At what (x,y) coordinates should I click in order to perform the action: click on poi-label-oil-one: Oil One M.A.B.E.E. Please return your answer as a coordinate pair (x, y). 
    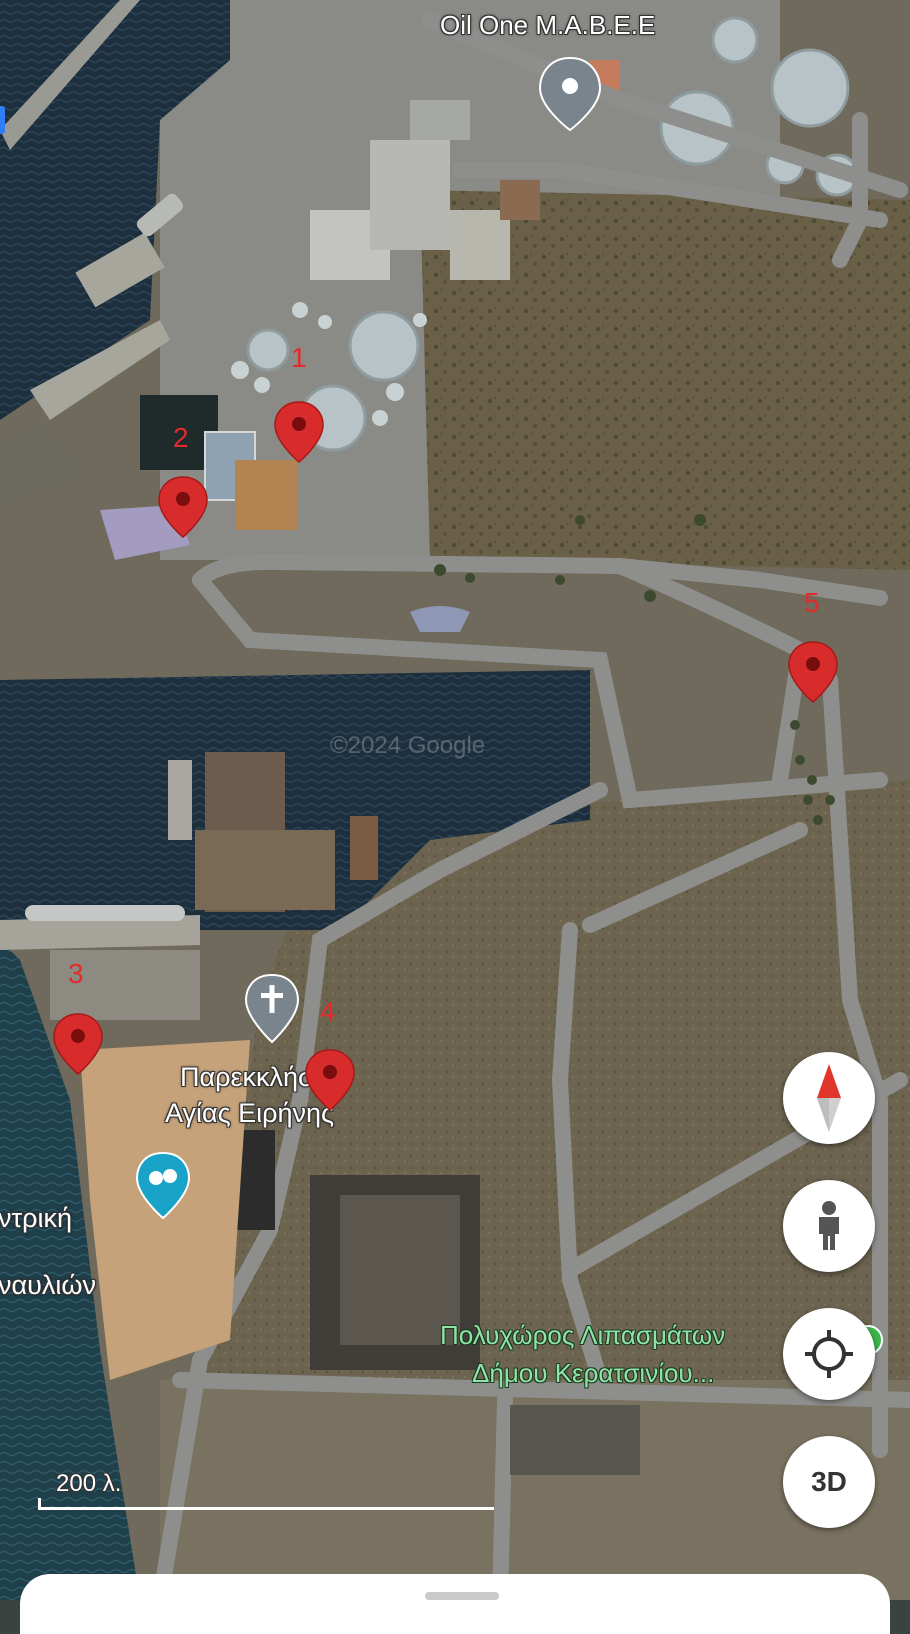
    Looking at the image, I should click on (547, 25).